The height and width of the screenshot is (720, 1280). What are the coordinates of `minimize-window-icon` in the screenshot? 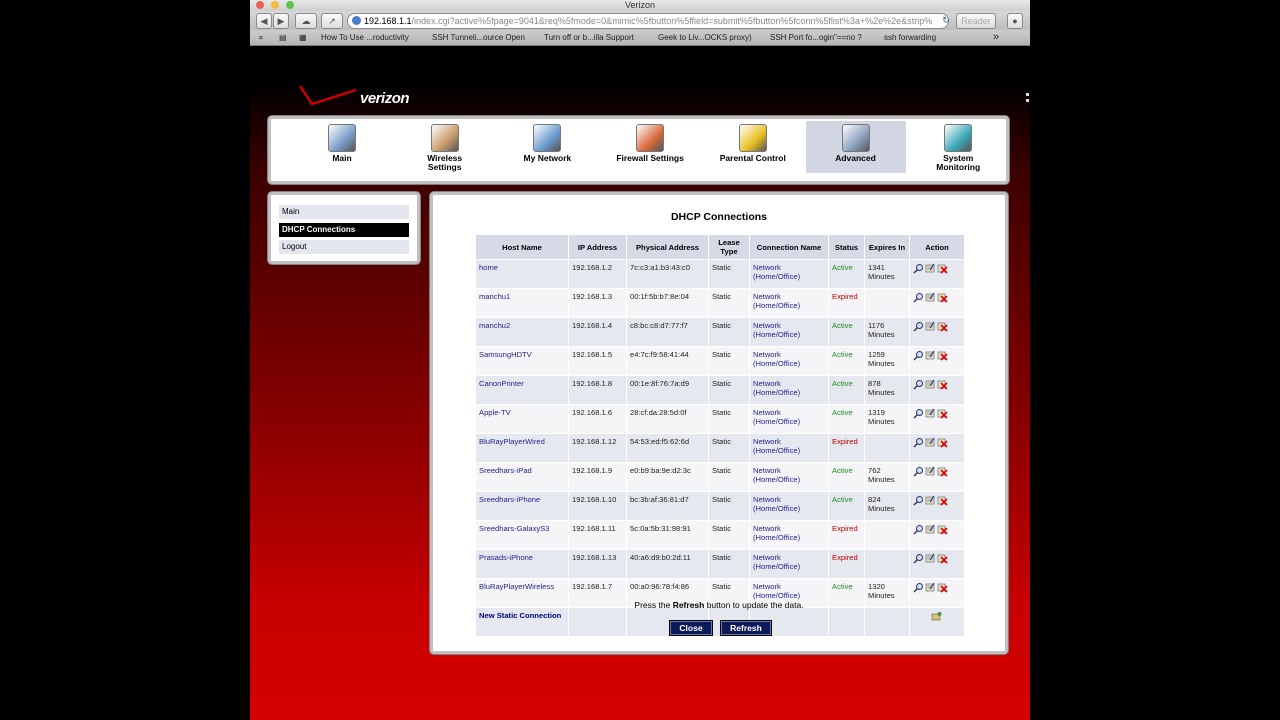 It's located at (275, 5).